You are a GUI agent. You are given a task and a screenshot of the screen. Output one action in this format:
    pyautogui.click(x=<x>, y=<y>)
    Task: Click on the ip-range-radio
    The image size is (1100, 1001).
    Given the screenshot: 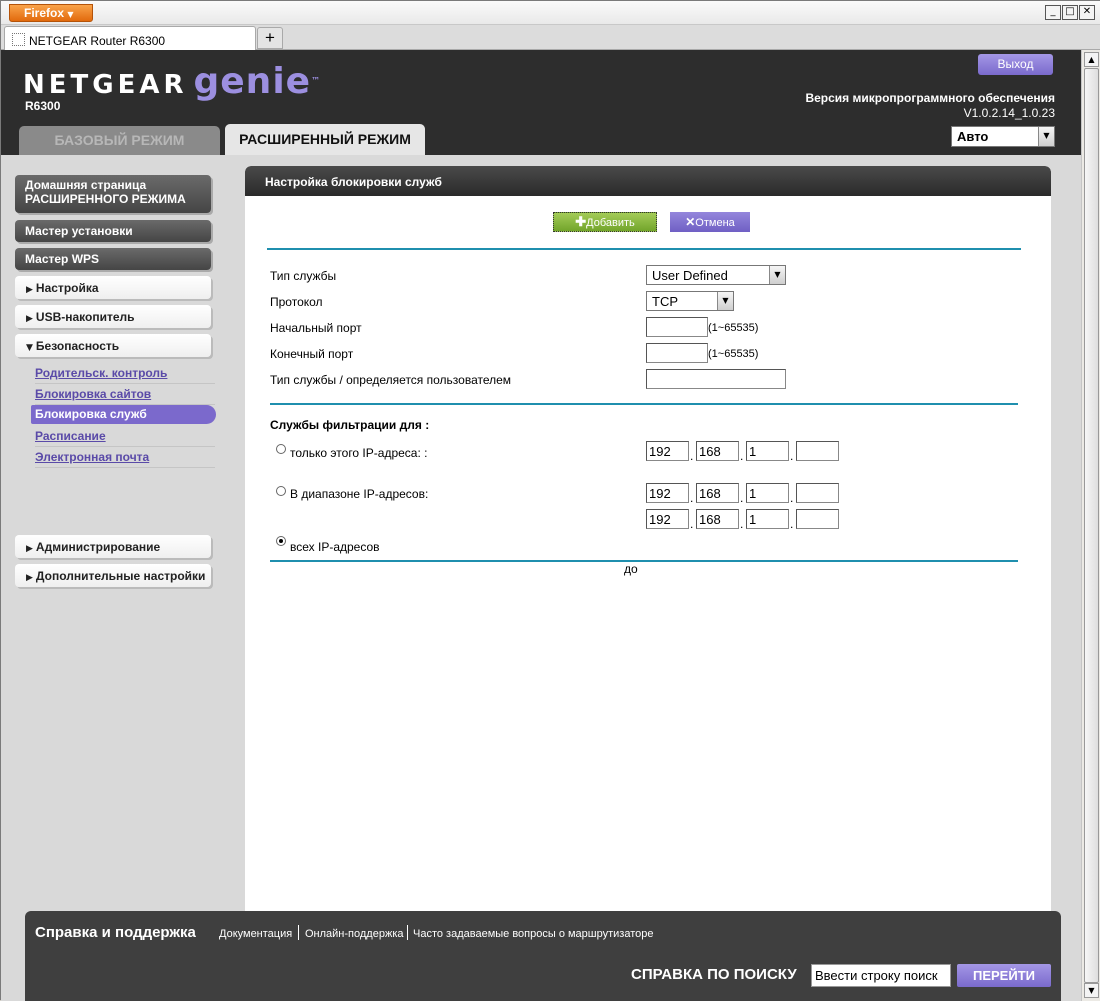 What is the action you would take?
    pyautogui.click(x=281, y=491)
    